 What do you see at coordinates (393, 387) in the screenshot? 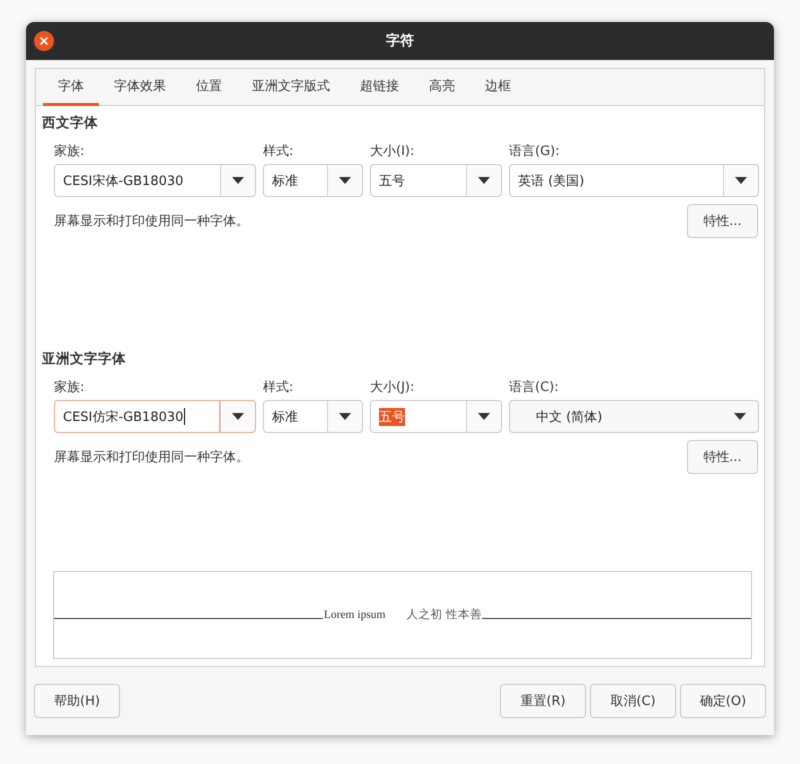
I see `field-label: 大小(J):` at bounding box center [393, 387].